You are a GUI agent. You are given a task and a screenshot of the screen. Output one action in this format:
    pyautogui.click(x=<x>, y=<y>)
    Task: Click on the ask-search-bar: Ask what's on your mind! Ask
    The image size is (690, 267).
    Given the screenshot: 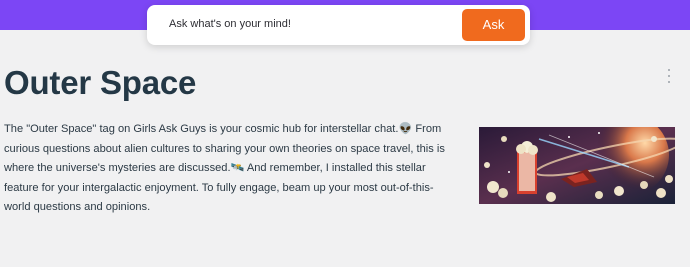 What is the action you would take?
    pyautogui.click(x=338, y=25)
    